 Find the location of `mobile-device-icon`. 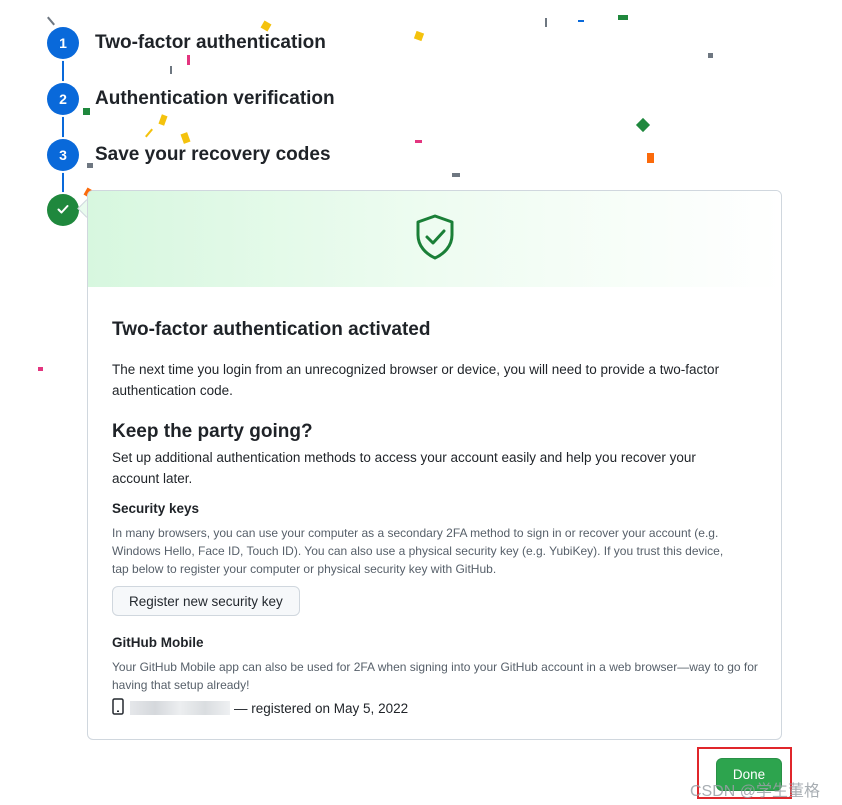

mobile-device-icon is located at coordinates (118, 708).